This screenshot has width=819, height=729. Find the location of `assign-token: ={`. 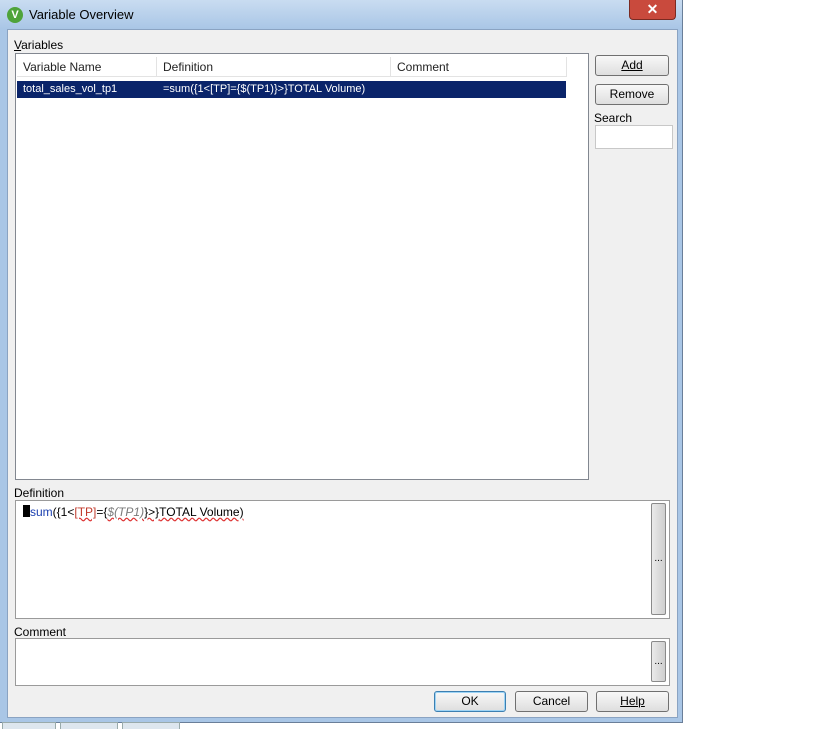

assign-token: ={ is located at coordinates (102, 512).